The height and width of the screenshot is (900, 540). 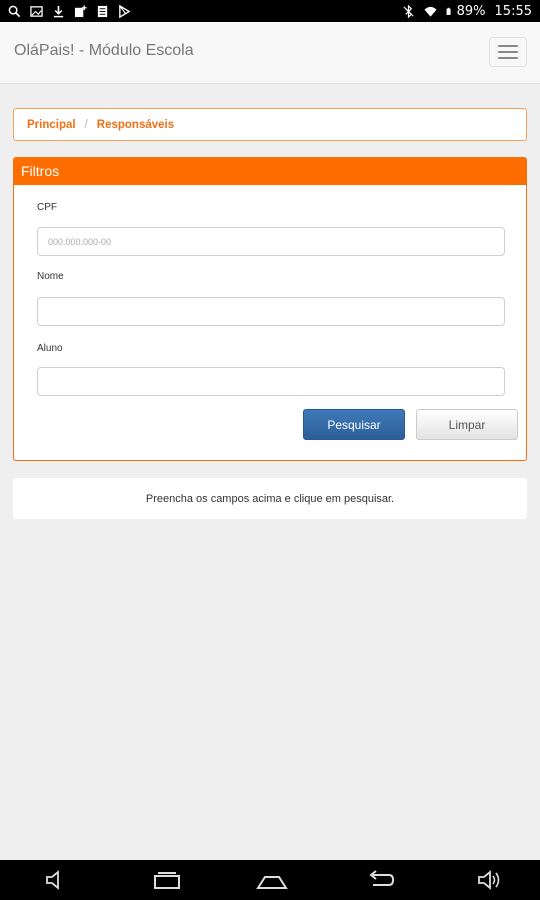 What do you see at coordinates (271, 241) in the screenshot?
I see `cpf-input` at bounding box center [271, 241].